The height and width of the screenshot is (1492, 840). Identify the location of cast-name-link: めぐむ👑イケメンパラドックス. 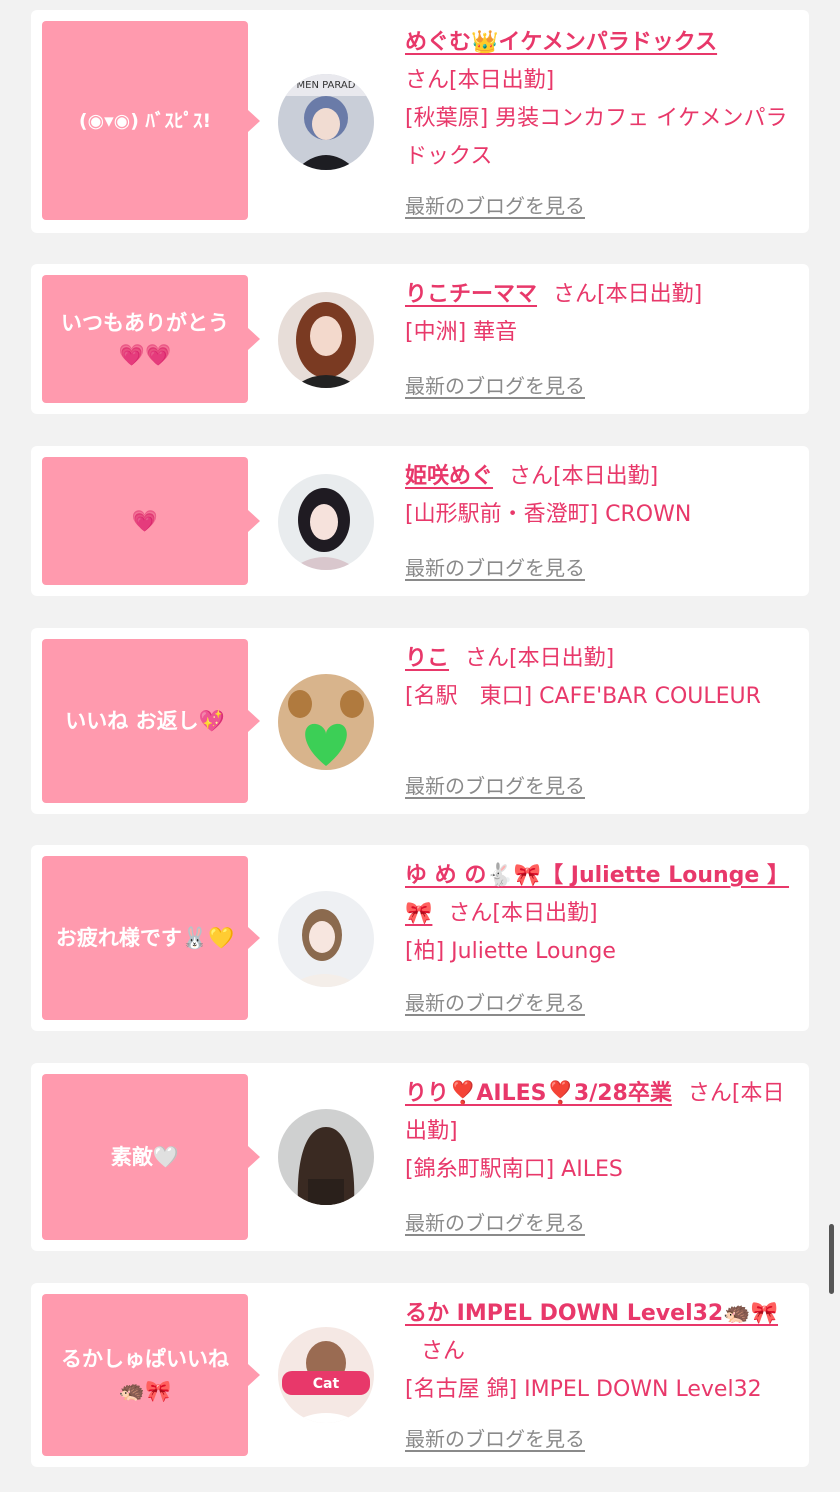
(561, 42).